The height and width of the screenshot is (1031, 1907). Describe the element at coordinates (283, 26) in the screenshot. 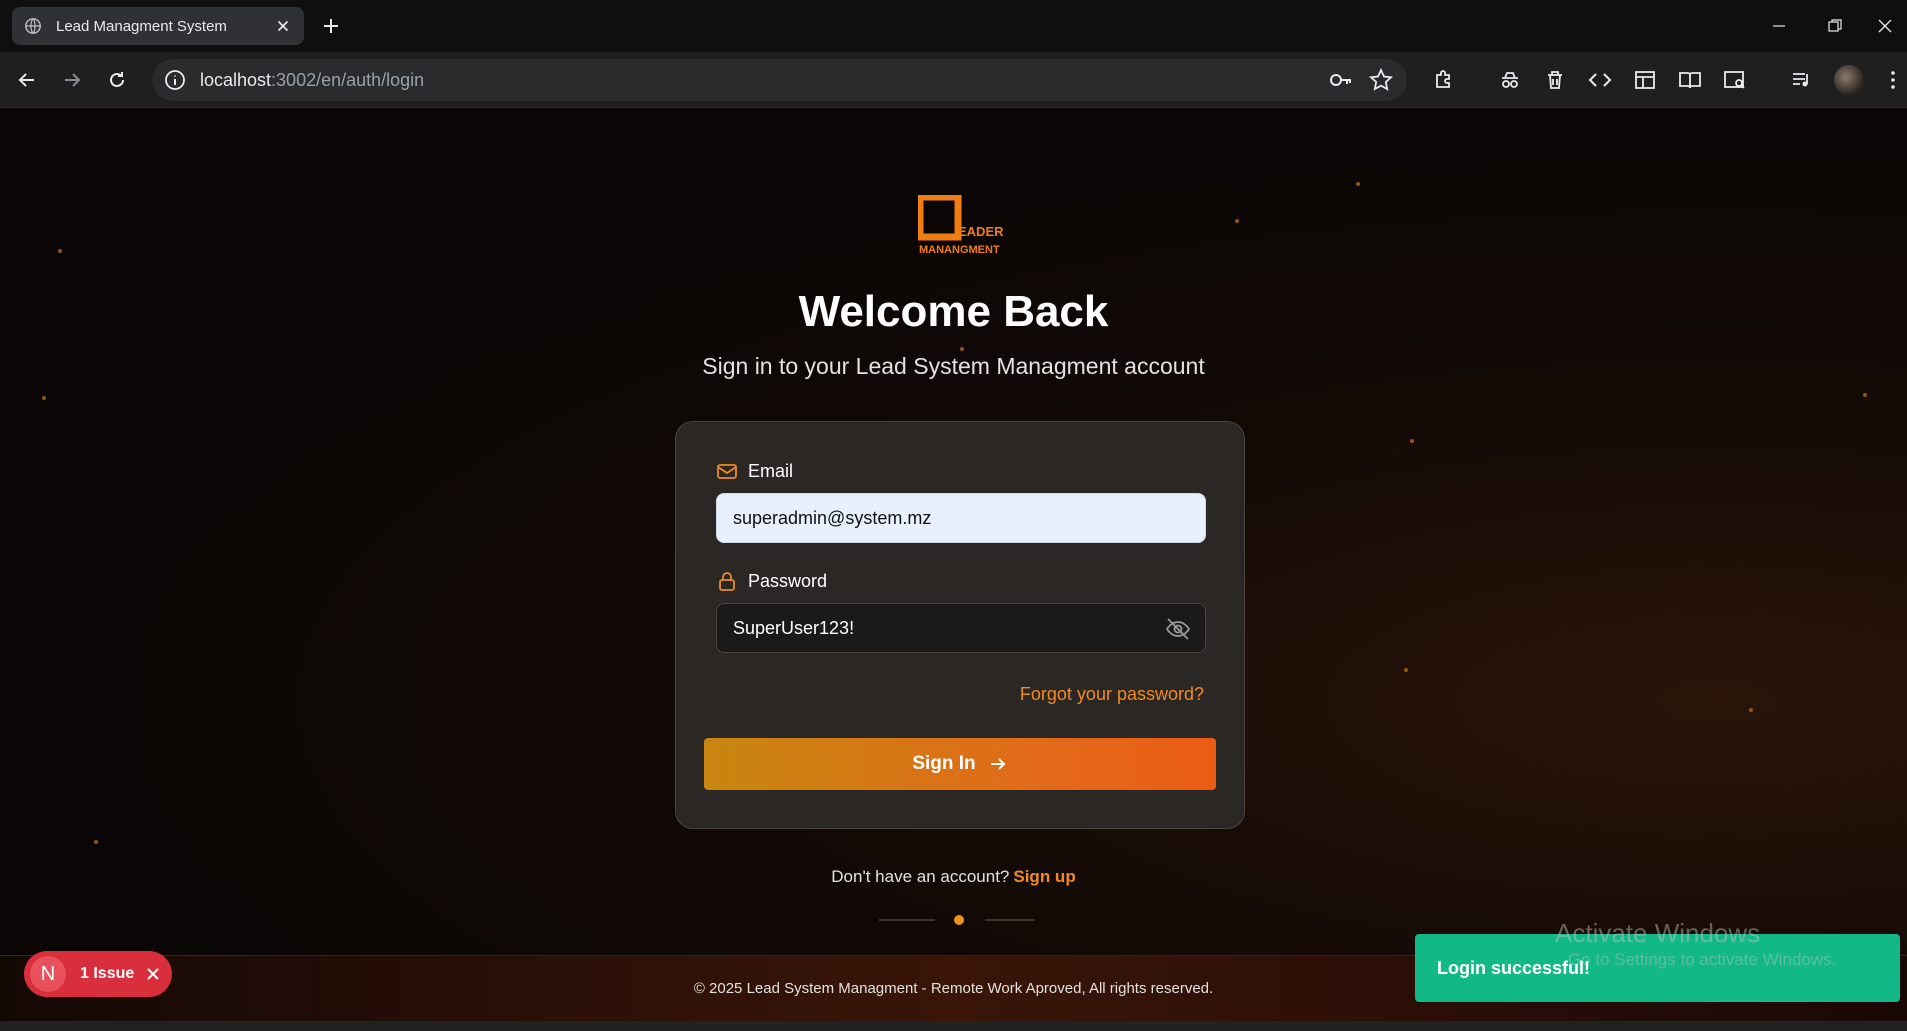

I see `close-tab-icon` at that location.